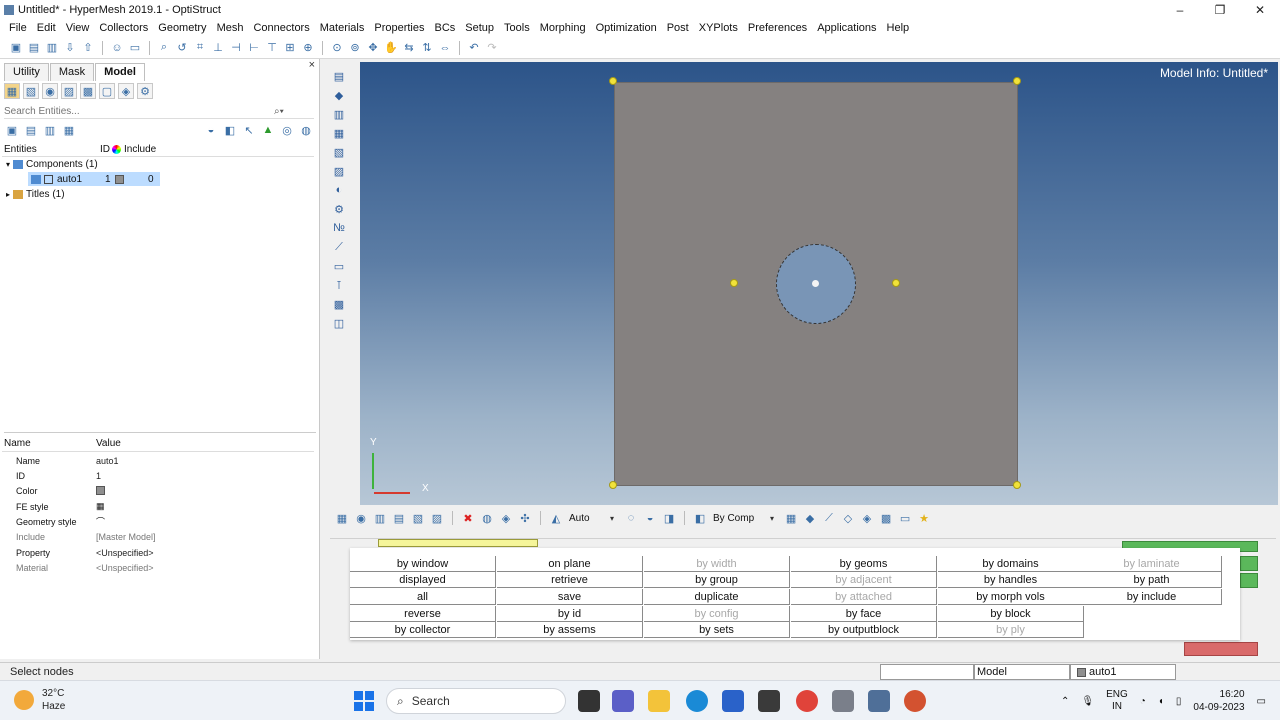 Image resolution: width=1280 pixels, height=720 pixels. Describe the element at coordinates (659, 701) in the screenshot. I see `file-explorer-icon` at that location.